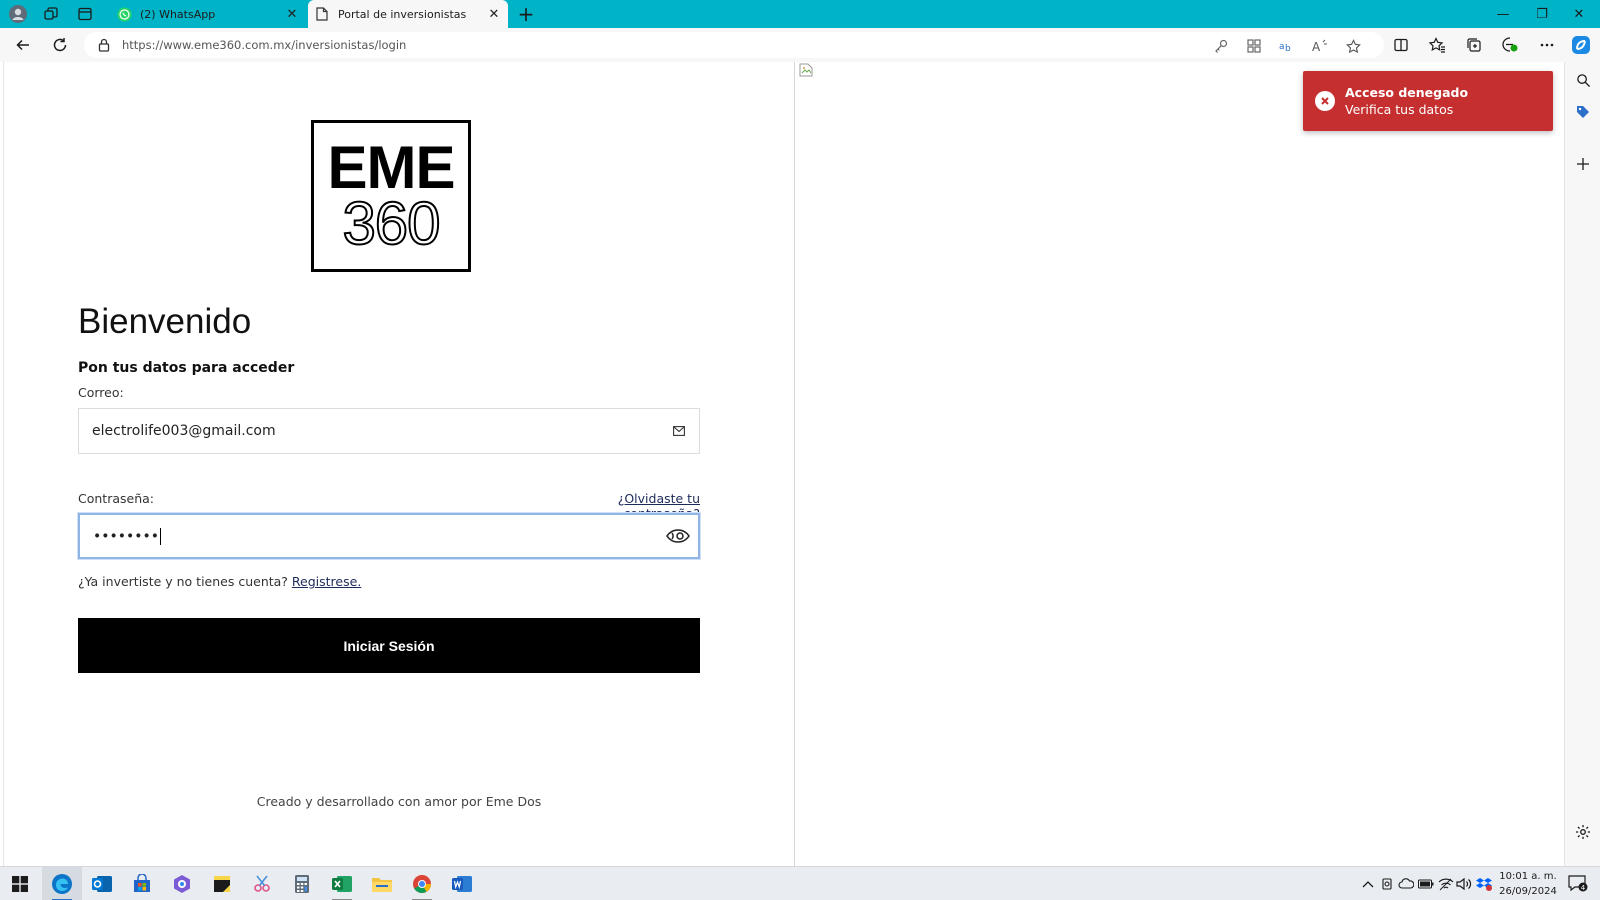 This screenshot has height=900, width=1600. What do you see at coordinates (349, 45) in the screenshot?
I see `url-path: /inversionistas/login` at bounding box center [349, 45].